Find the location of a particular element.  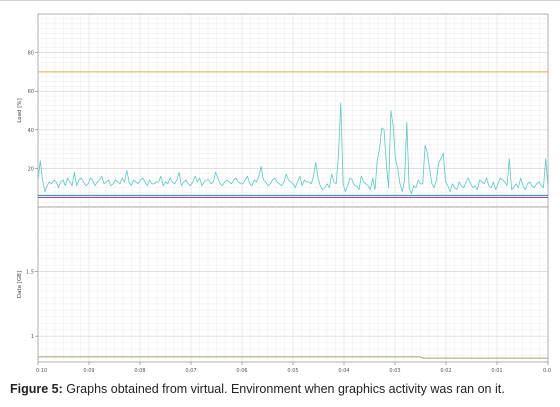

x-tick-label: 0:08 is located at coordinates (139, 371).